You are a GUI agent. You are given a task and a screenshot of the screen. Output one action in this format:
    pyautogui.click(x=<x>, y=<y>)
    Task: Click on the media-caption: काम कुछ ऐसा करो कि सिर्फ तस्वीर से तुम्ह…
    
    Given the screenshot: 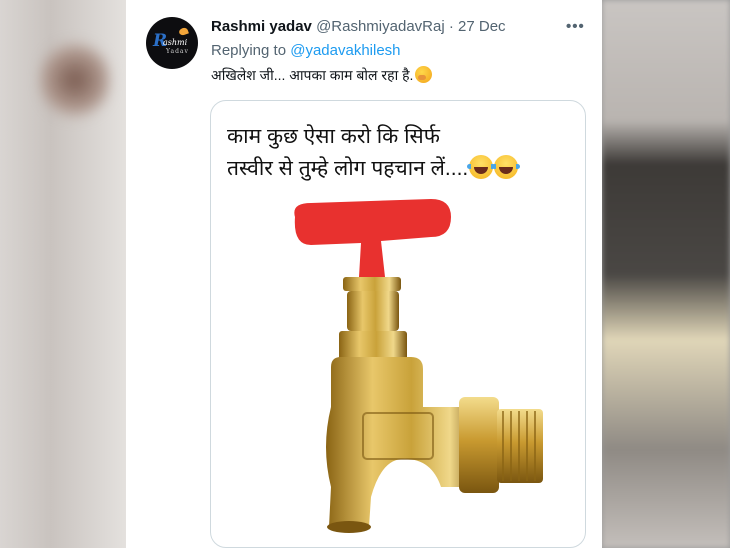 What is the action you would take?
    pyautogui.click(x=399, y=153)
    